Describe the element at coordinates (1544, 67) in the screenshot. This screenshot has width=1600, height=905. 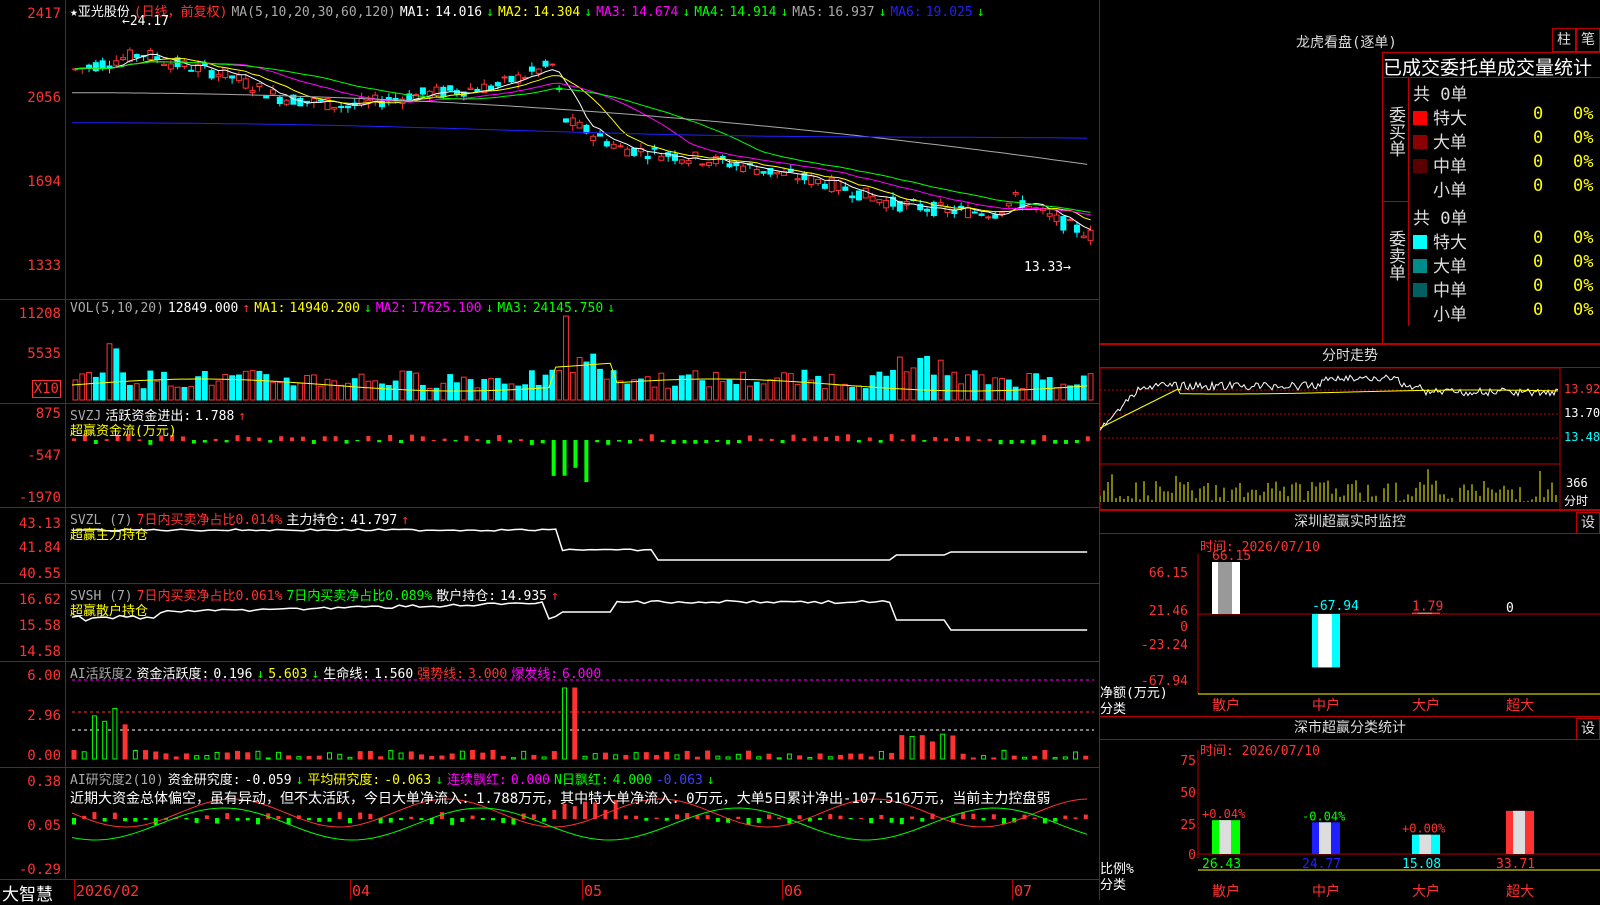
I see `tab-volume-stats: 成交量统计` at that location.